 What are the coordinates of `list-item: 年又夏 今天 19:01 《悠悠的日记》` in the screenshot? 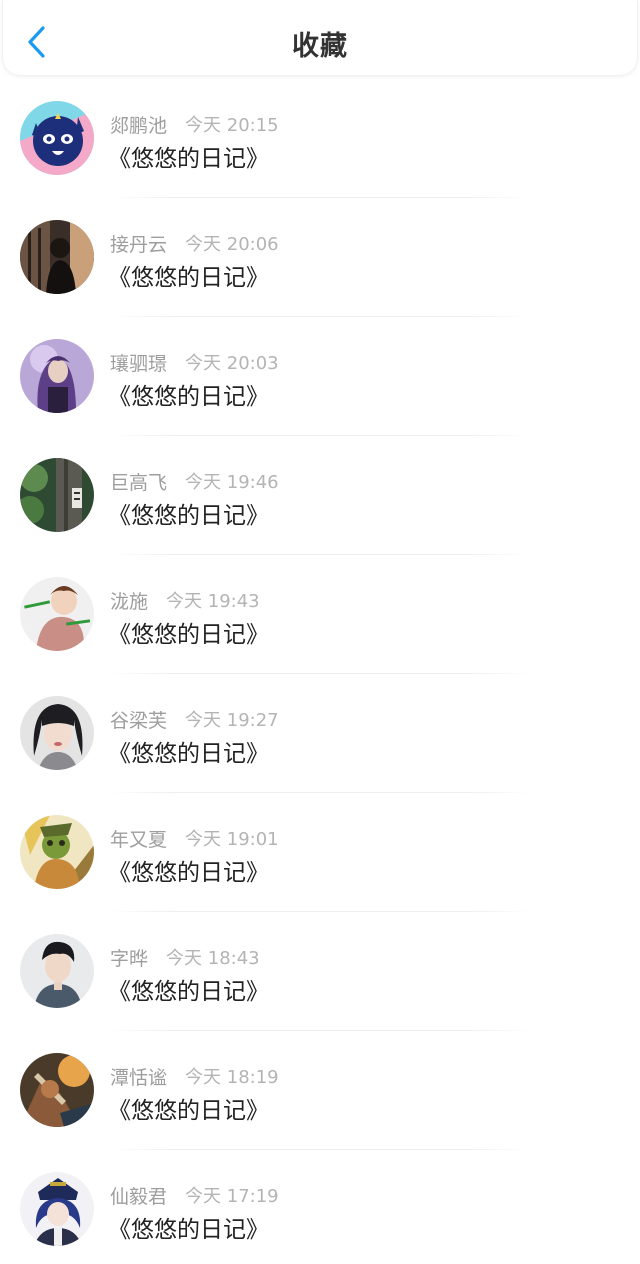 It's located at (320, 852).